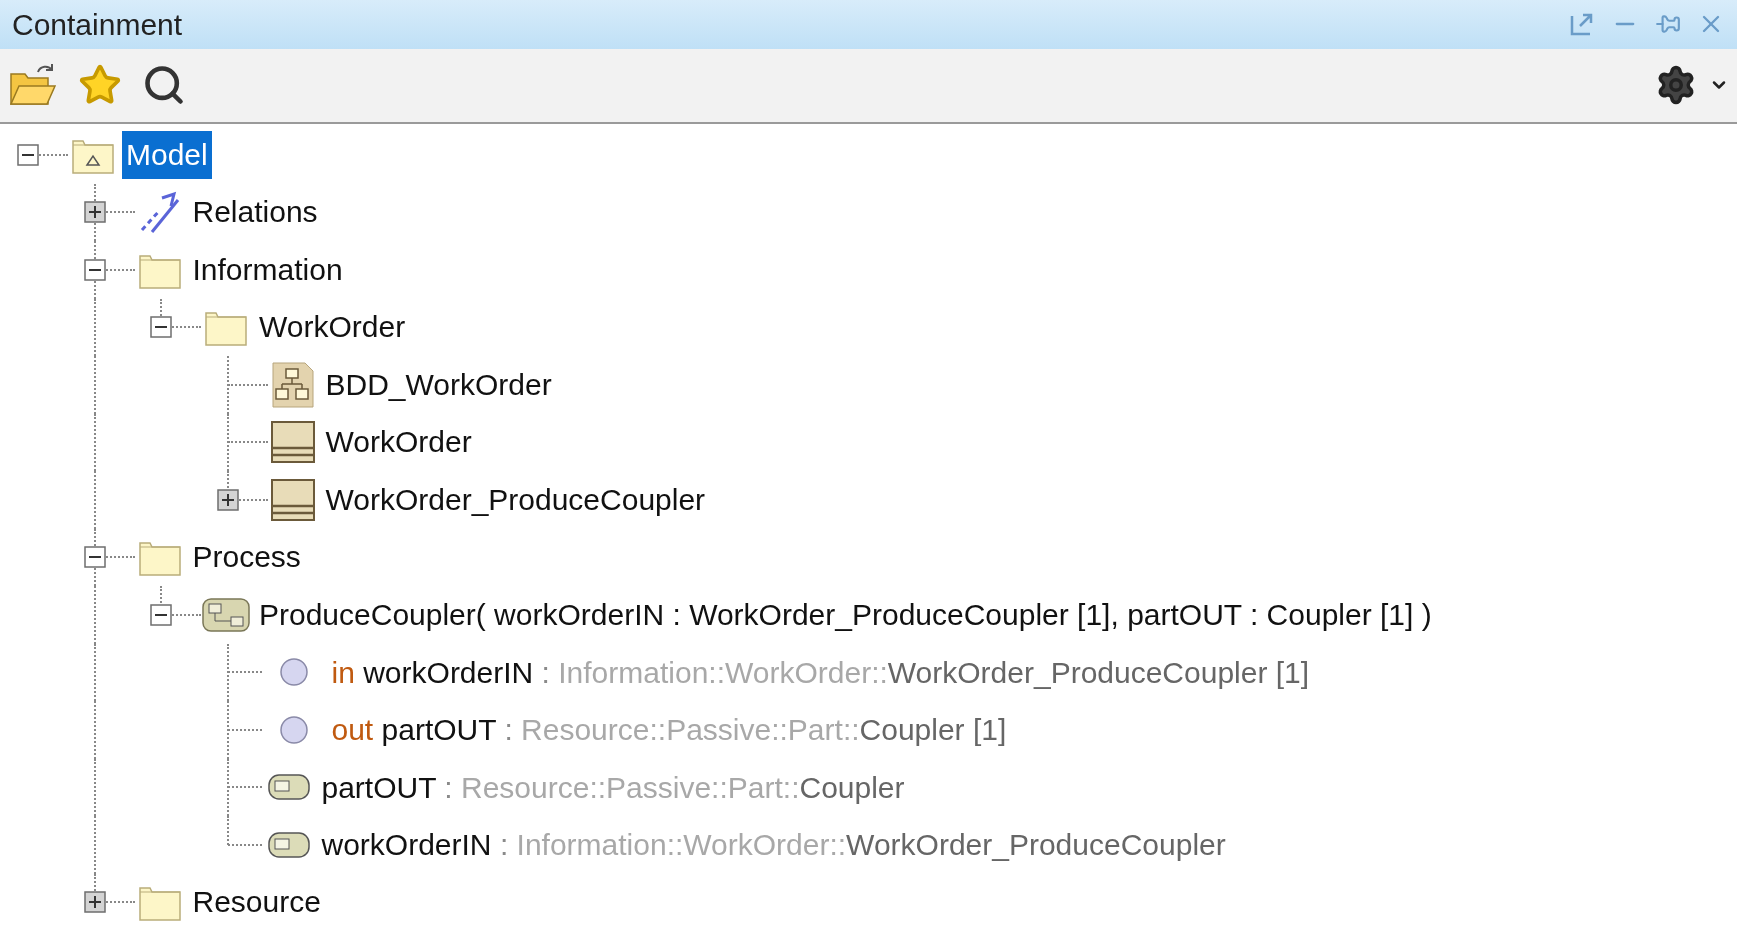 The width and height of the screenshot is (1737, 931). I want to click on diagram-icon, so click(292, 384).